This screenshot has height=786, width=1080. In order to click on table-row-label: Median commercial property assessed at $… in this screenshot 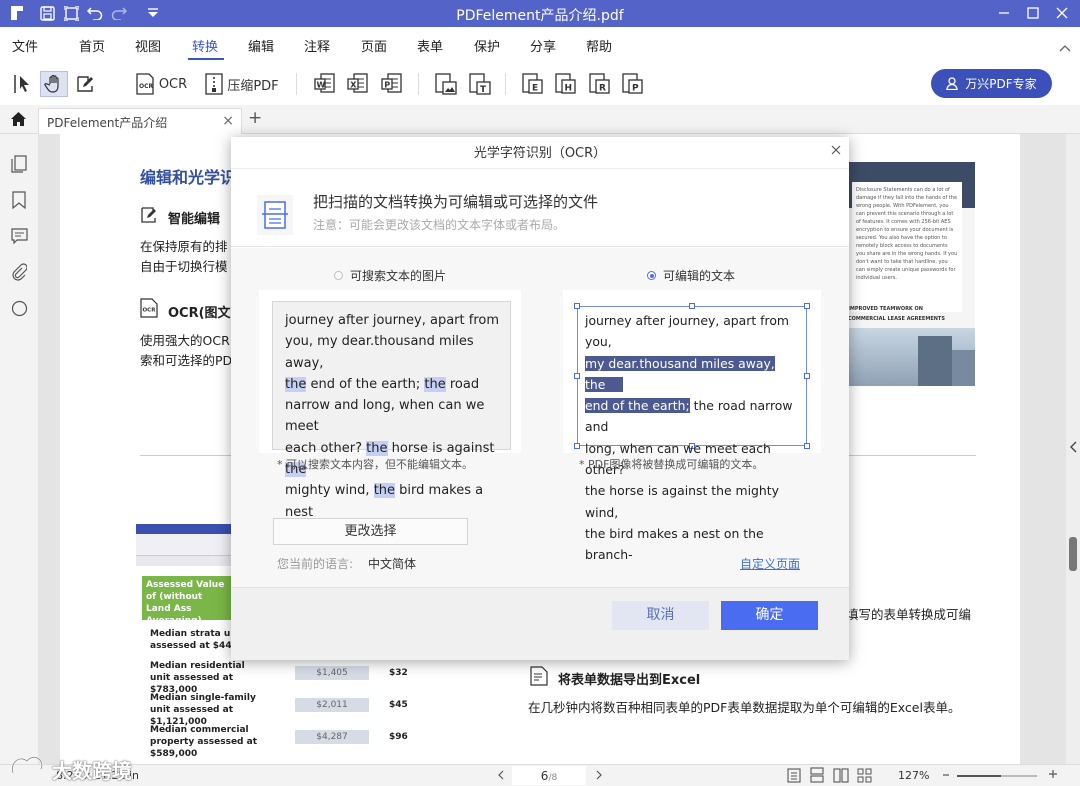, I will do `click(204, 742)`.